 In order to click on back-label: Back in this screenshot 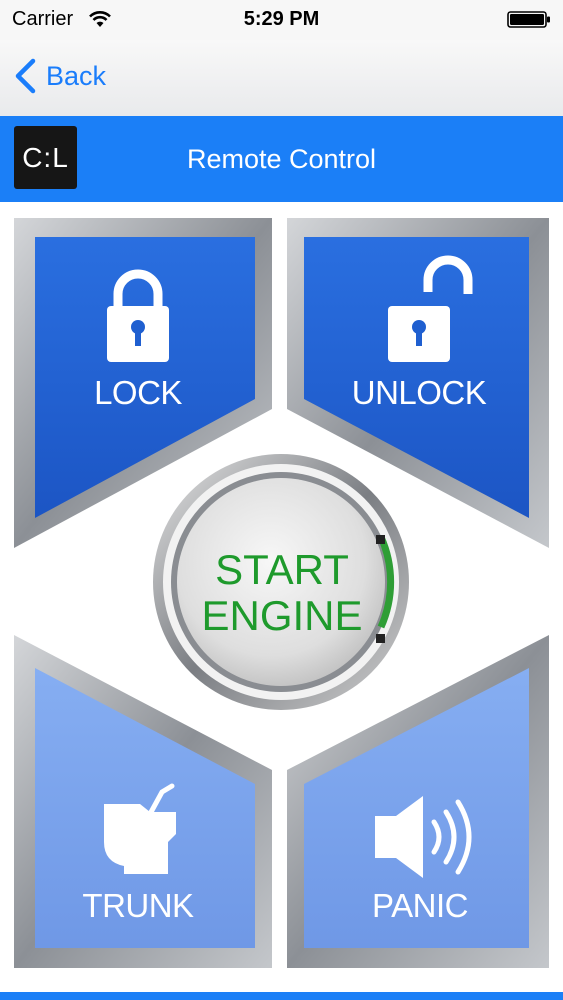, I will do `click(76, 75)`.